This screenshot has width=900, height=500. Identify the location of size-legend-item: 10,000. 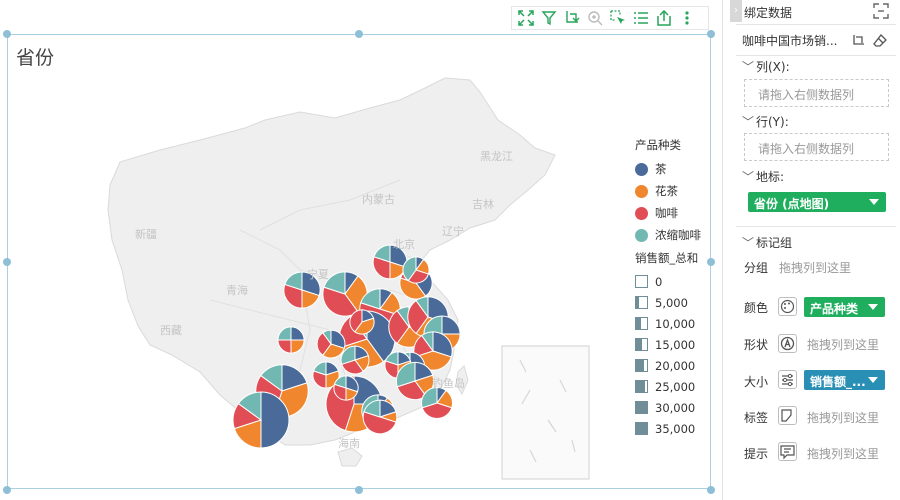
(677, 323).